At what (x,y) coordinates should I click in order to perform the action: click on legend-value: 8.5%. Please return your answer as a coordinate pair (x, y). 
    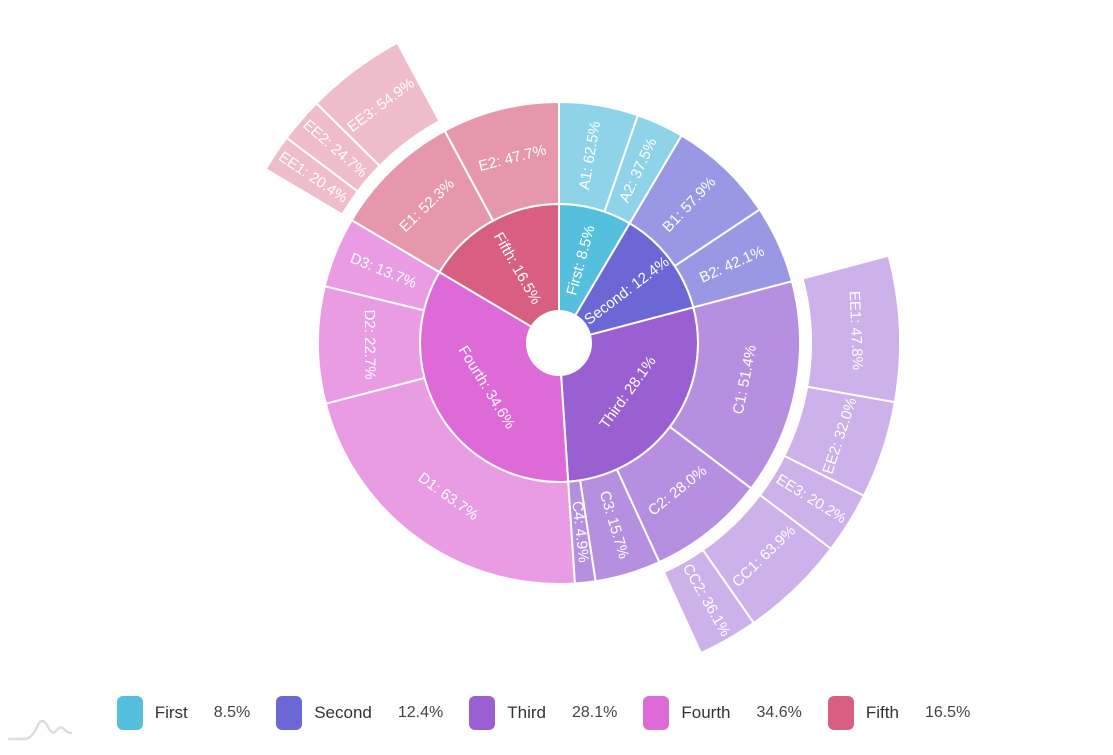
    Looking at the image, I should click on (232, 712).